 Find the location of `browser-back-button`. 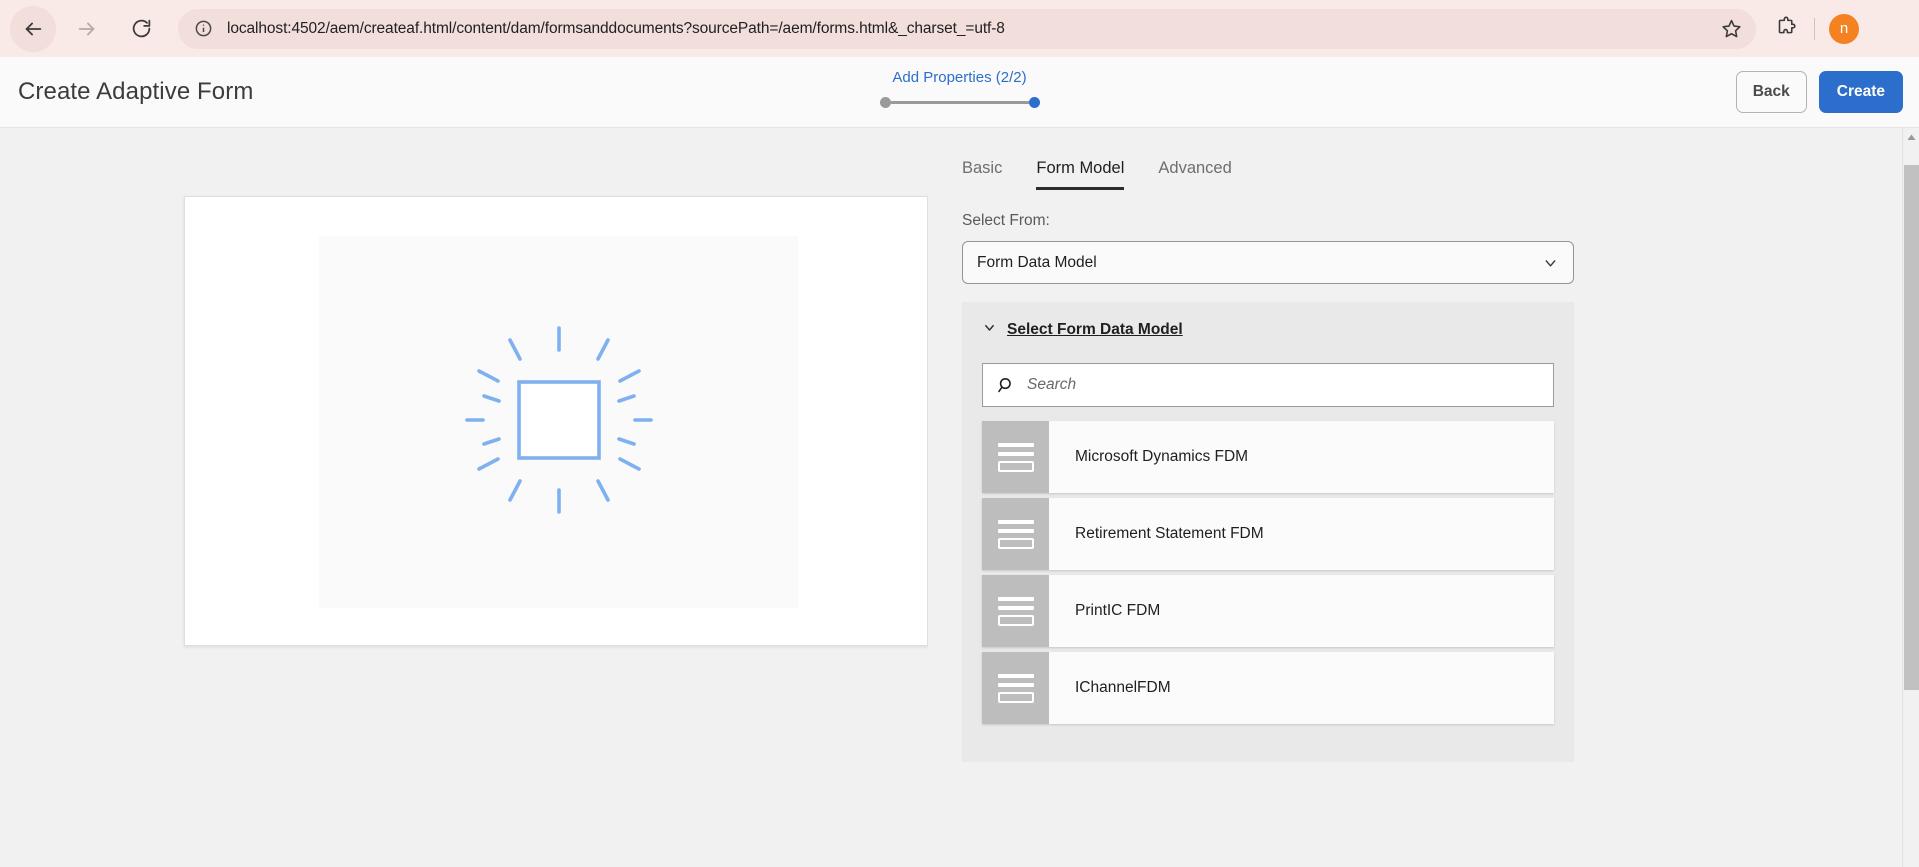

browser-back-button is located at coordinates (33, 28).